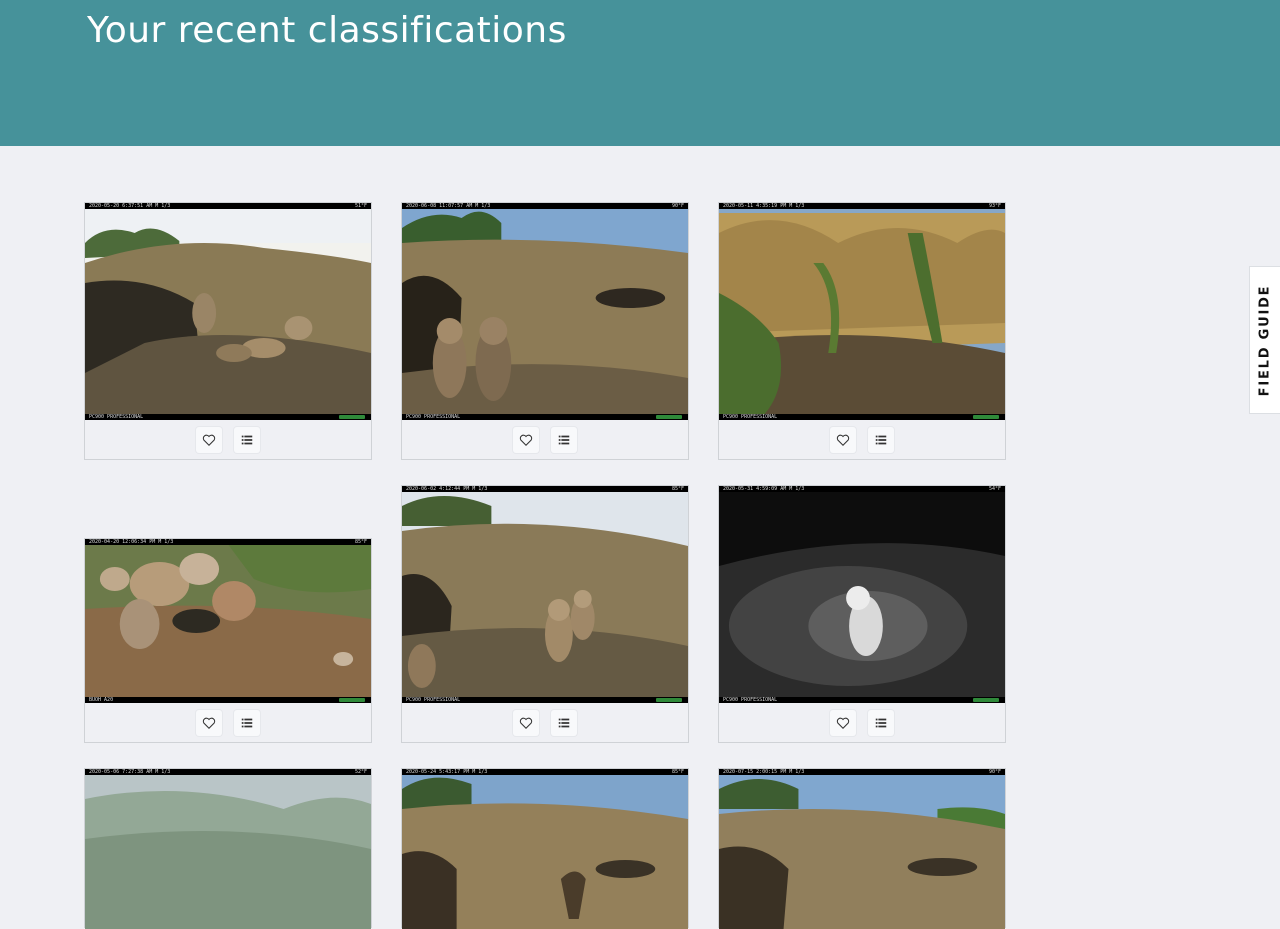 The height and width of the screenshot is (929, 1280). I want to click on scene-day-owls-standing, so click(545, 594).